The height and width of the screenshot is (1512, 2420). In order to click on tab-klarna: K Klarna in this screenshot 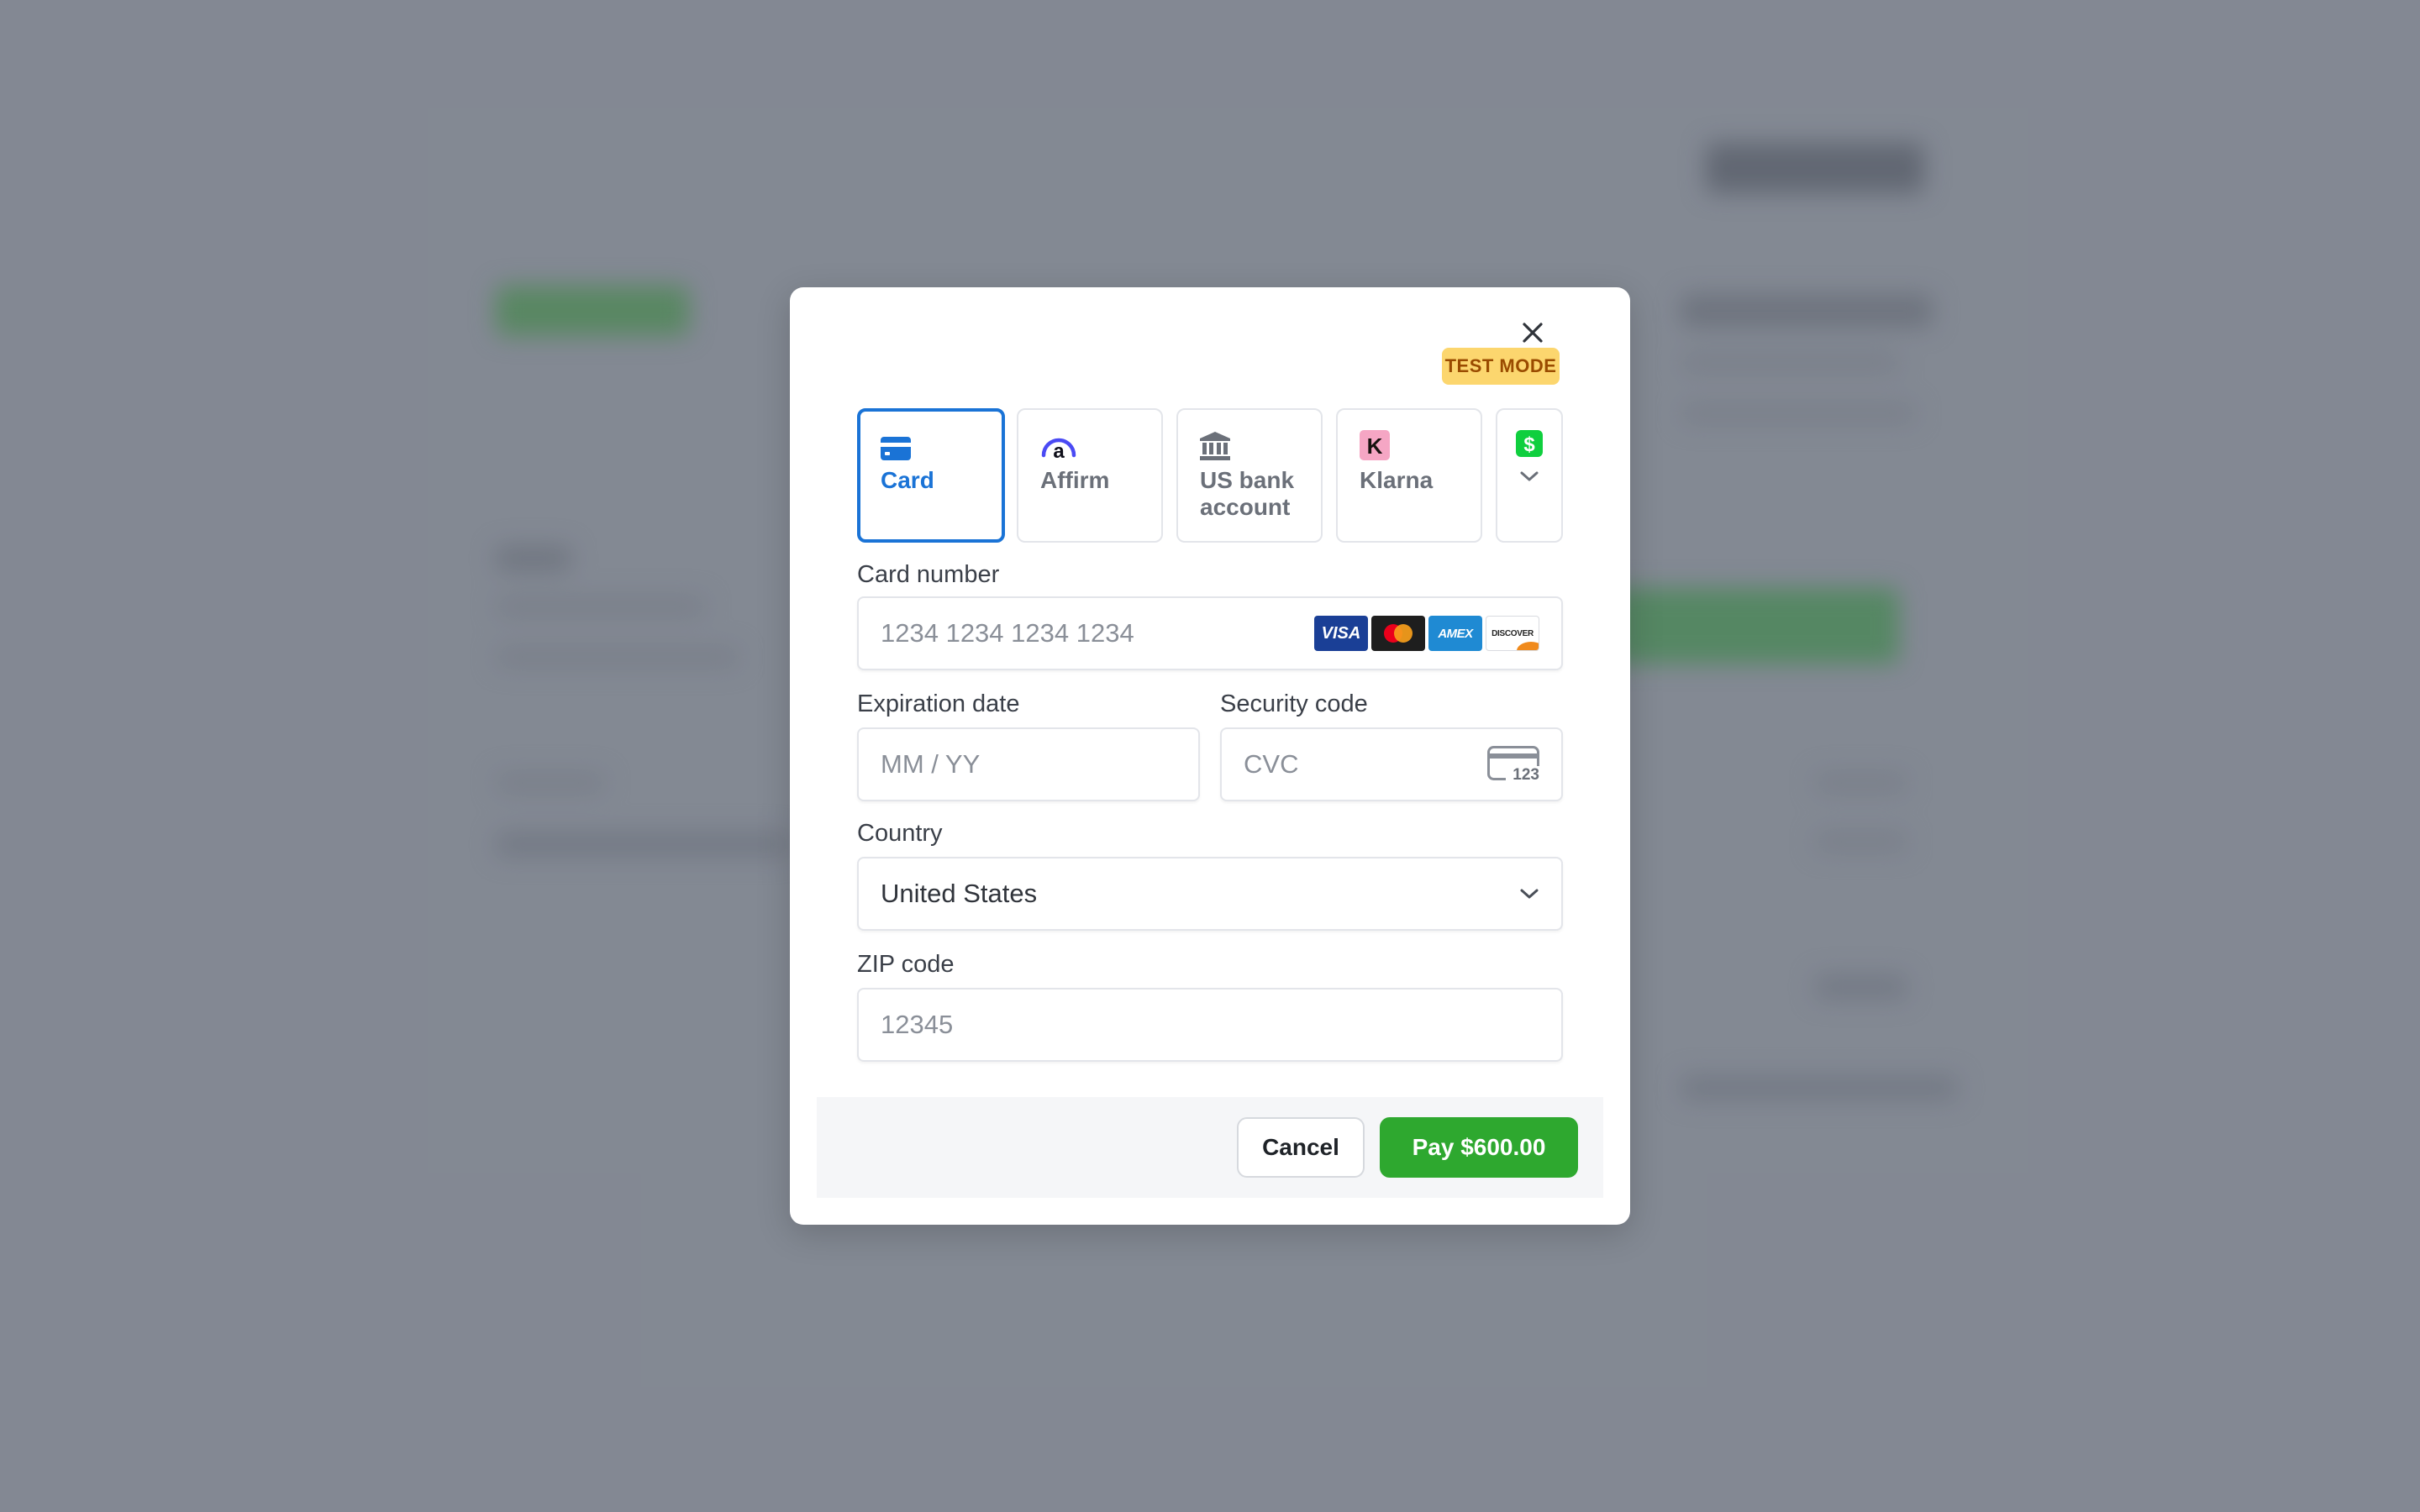, I will do `click(1409, 475)`.